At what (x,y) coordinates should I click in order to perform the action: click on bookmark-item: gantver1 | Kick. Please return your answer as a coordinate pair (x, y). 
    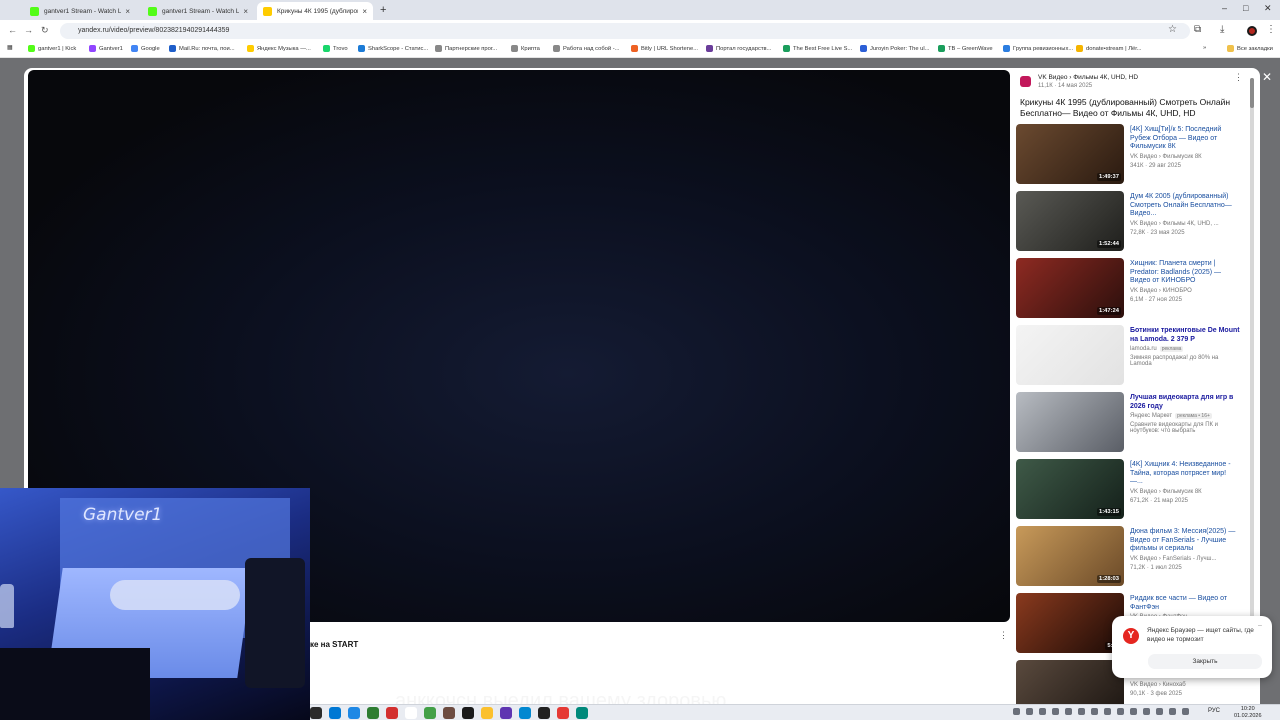
    Looking at the image, I should click on (52, 48).